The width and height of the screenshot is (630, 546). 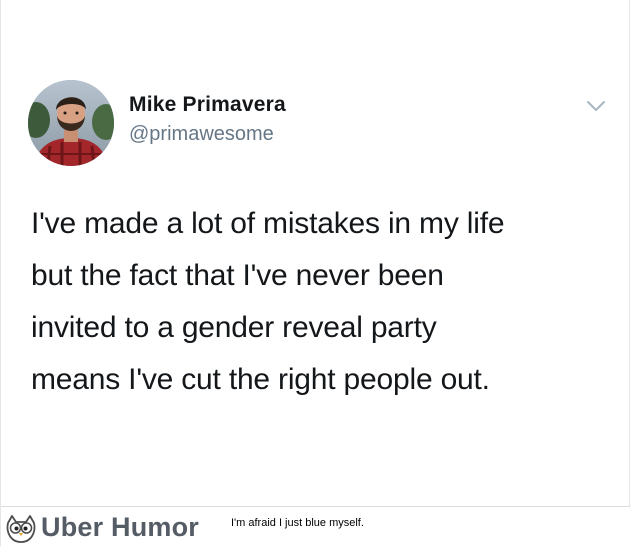 I want to click on brand-name: Uber Humor, so click(x=120, y=527).